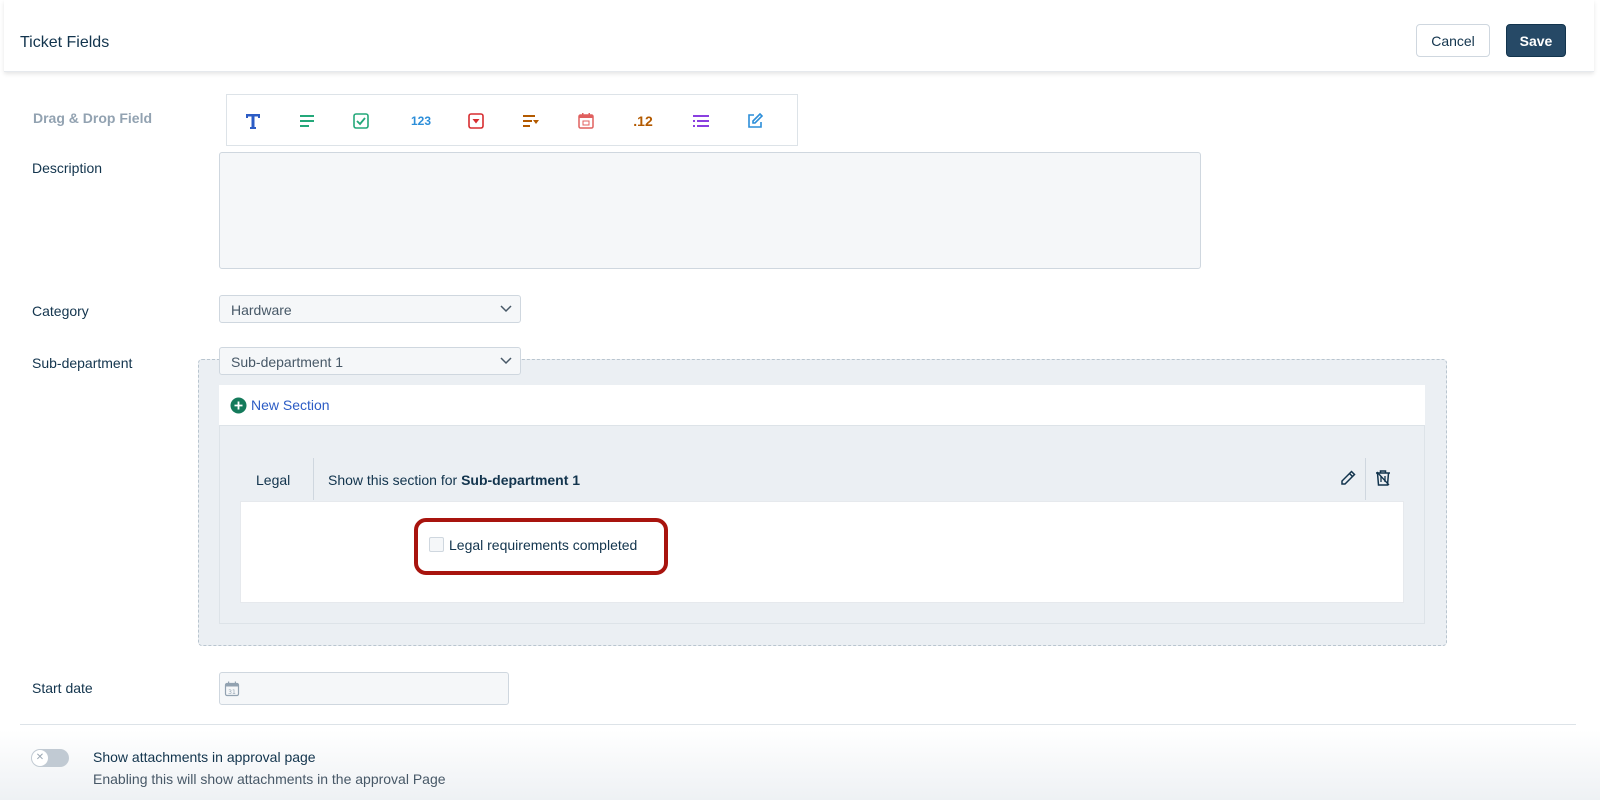 The height and width of the screenshot is (800, 1600). Describe the element at coordinates (1536, 40) in the screenshot. I see `save-button: Save` at that location.